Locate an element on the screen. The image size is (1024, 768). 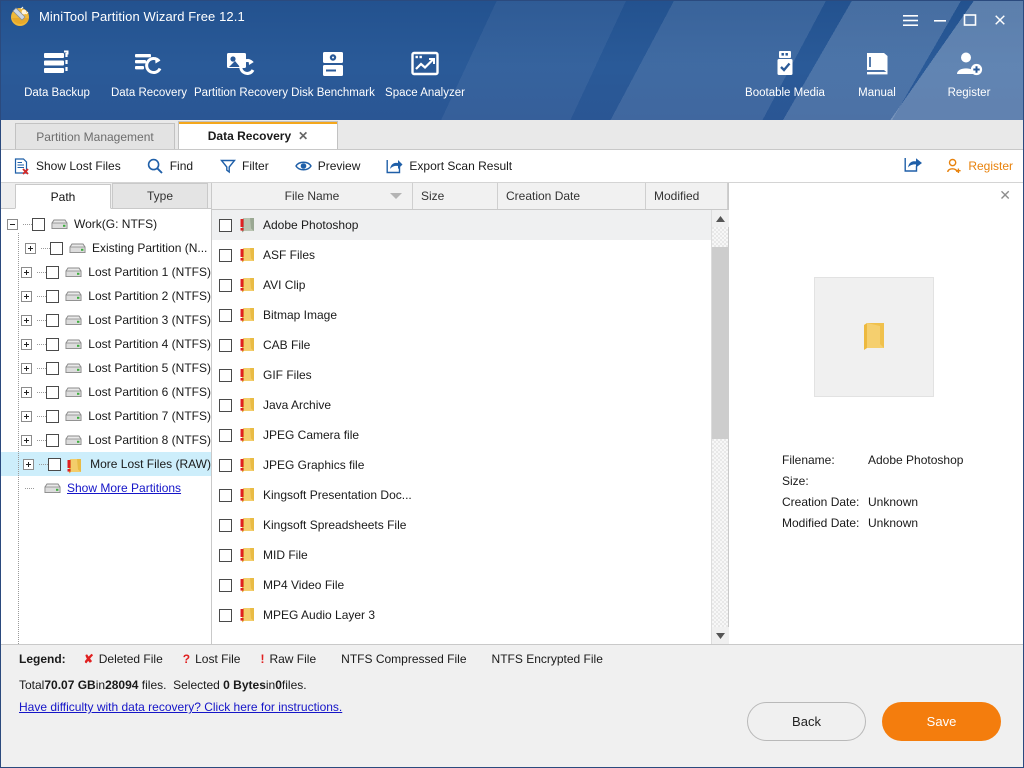
table-row: JPEG Camera file is located at coordinates (470, 435).